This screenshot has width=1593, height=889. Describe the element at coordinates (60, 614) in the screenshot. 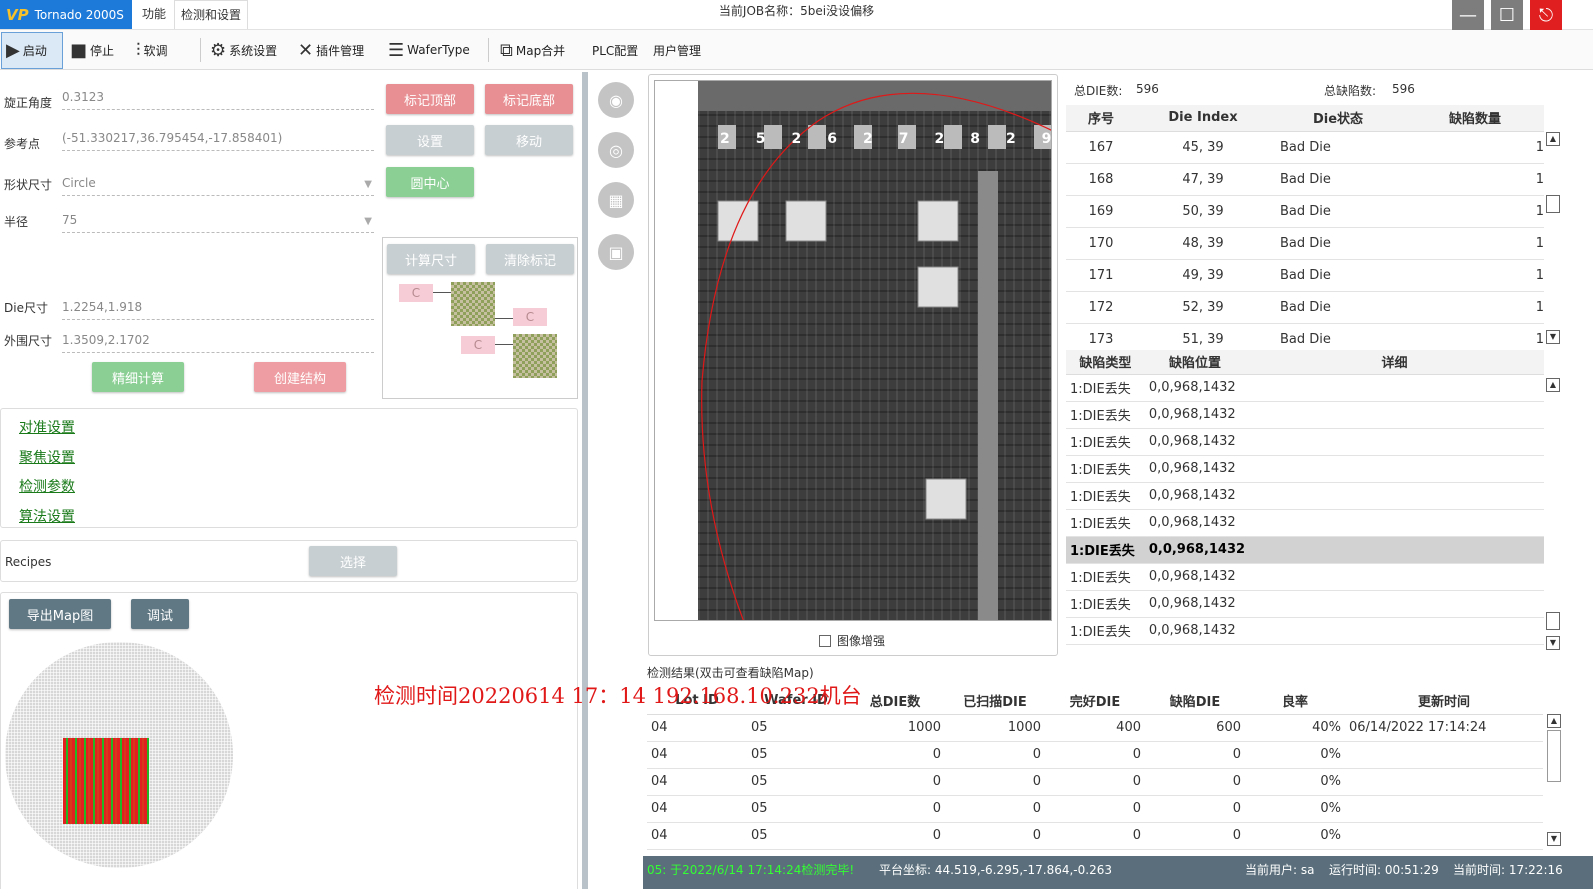

I see `export-map-button: 导出Map图` at that location.